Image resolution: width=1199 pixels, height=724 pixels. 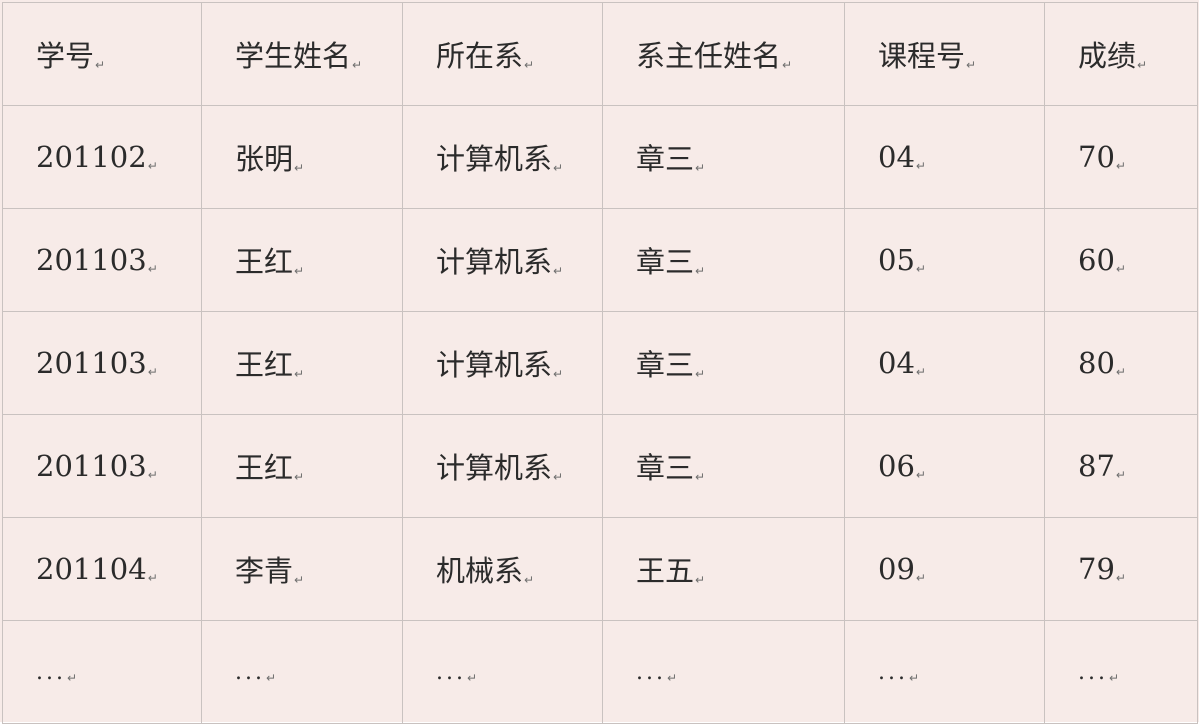 I want to click on cell-text: 06, so click(x=896, y=466).